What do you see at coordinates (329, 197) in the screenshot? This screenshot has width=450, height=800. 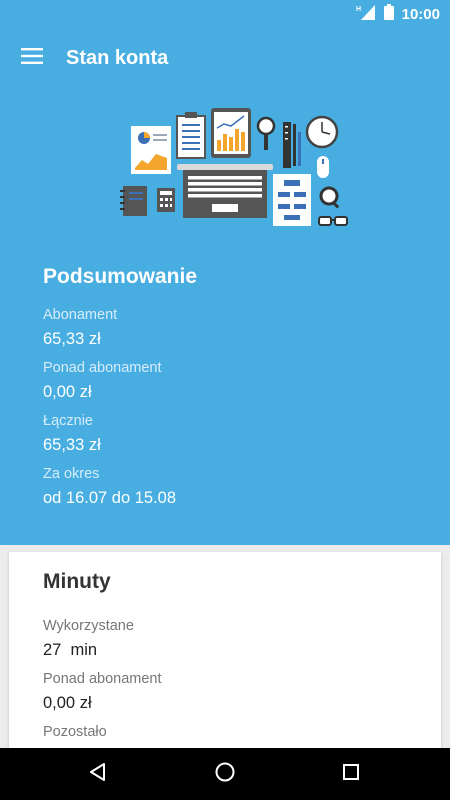 I see `lens-icon` at bounding box center [329, 197].